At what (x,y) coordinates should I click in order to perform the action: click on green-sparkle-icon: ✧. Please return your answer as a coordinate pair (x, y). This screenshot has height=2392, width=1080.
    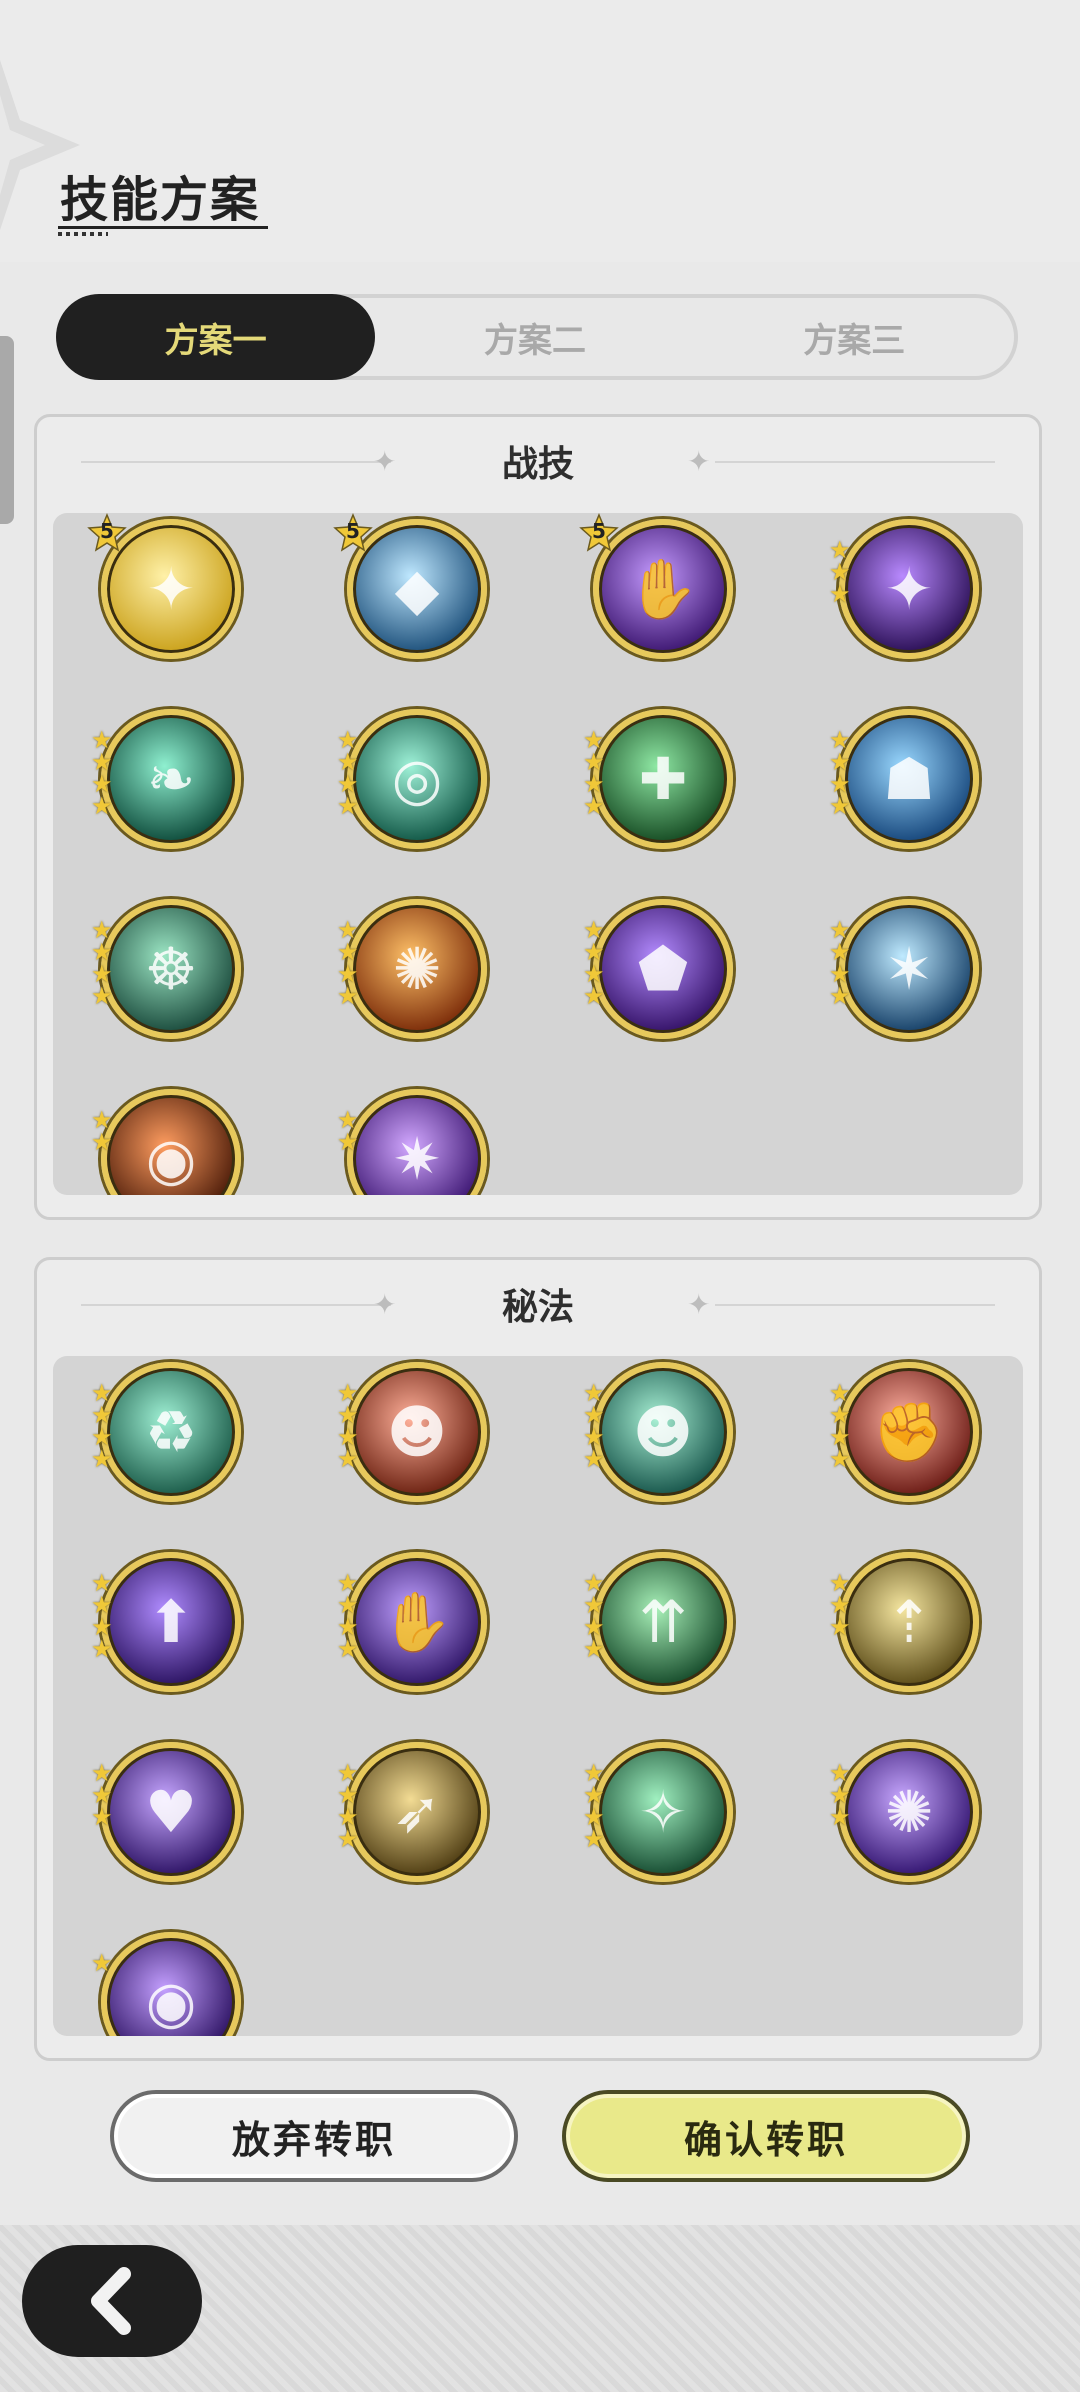
    Looking at the image, I should click on (663, 1812).